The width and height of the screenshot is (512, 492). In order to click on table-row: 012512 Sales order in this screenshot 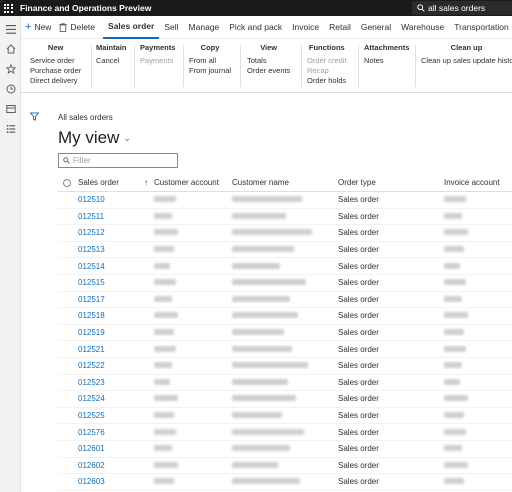, I will do `click(285, 233)`.